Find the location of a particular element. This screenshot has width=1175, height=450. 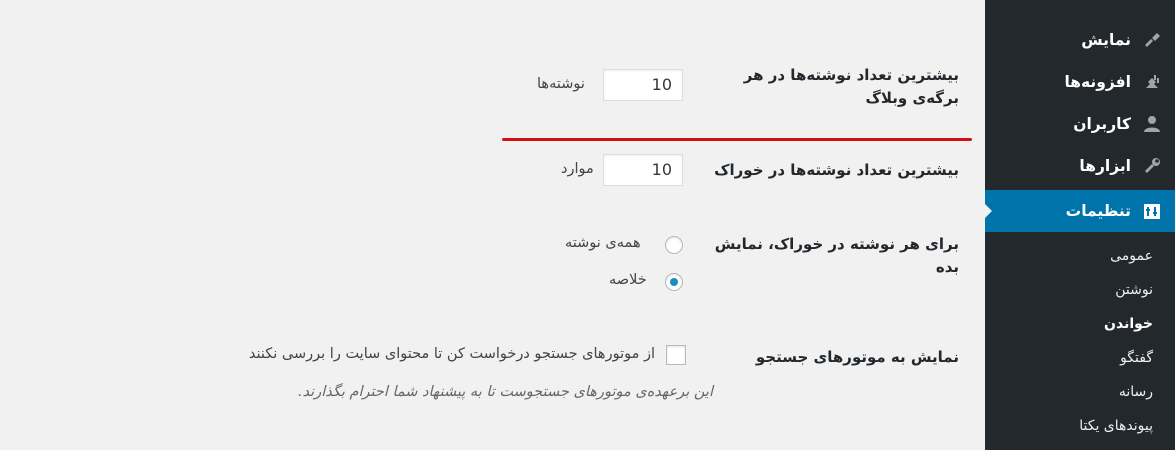

red-highlight-underline is located at coordinates (737, 139).